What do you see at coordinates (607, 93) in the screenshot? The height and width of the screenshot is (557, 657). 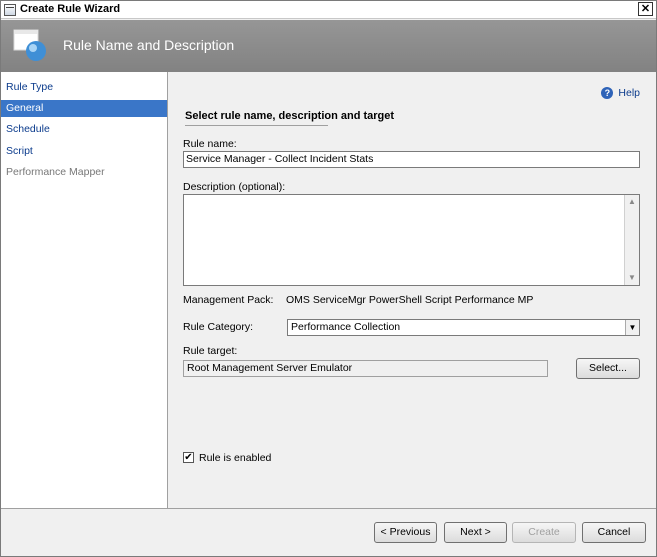 I see `help-icon: ?` at bounding box center [607, 93].